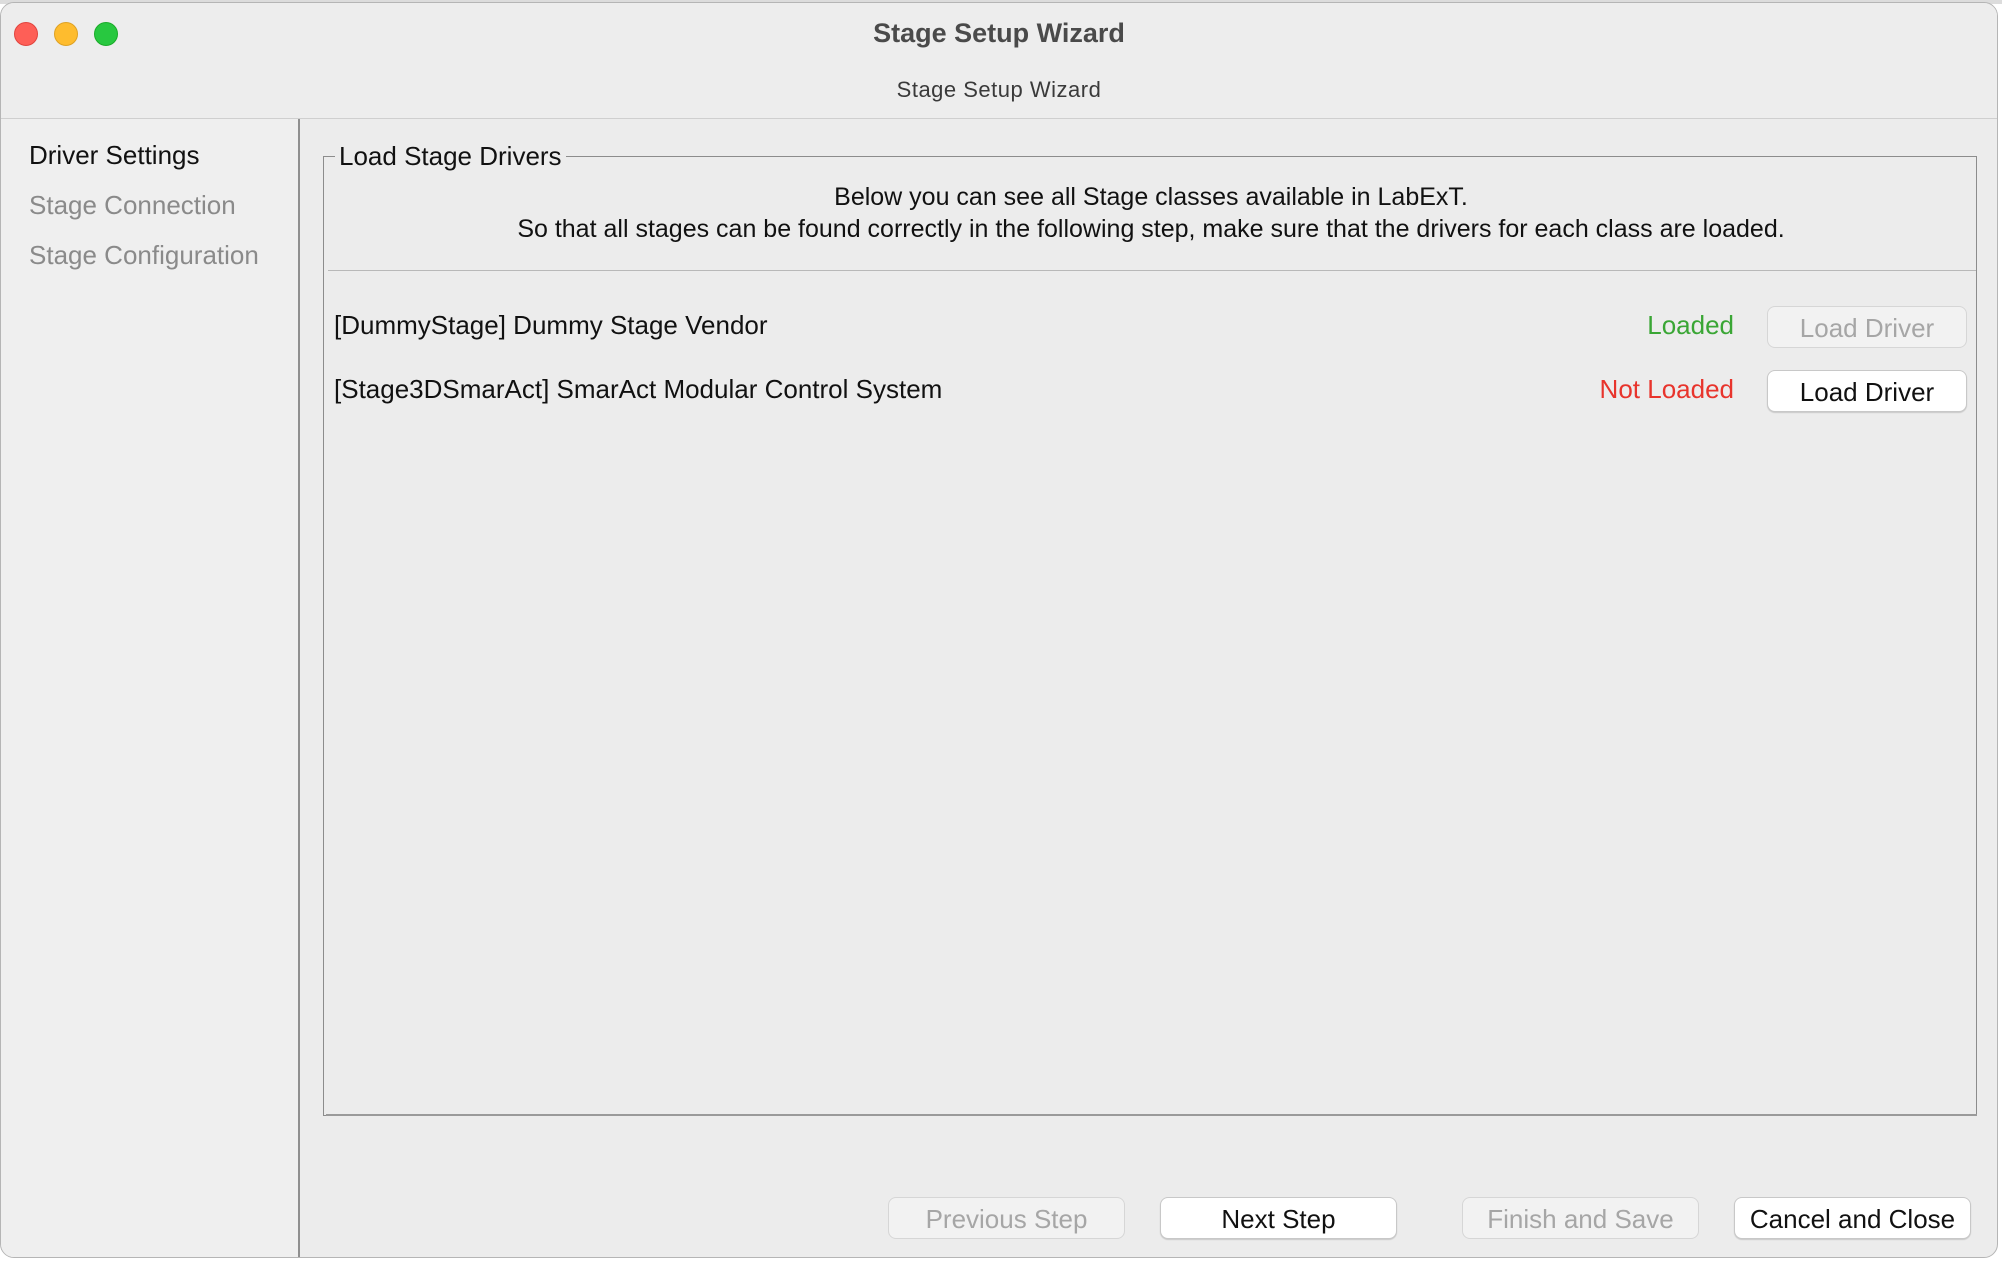 The image size is (2002, 1262). Describe the element at coordinates (999, 89) in the screenshot. I see `wizard-header-title: Stage Setup Wizard` at that location.